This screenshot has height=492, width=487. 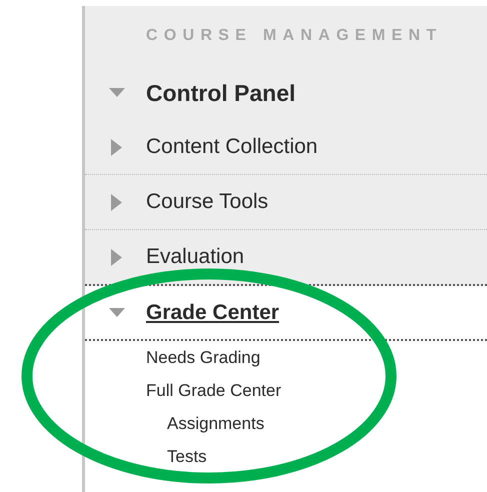 What do you see at coordinates (214, 390) in the screenshot?
I see `submenu-item: Full Grade Center` at bounding box center [214, 390].